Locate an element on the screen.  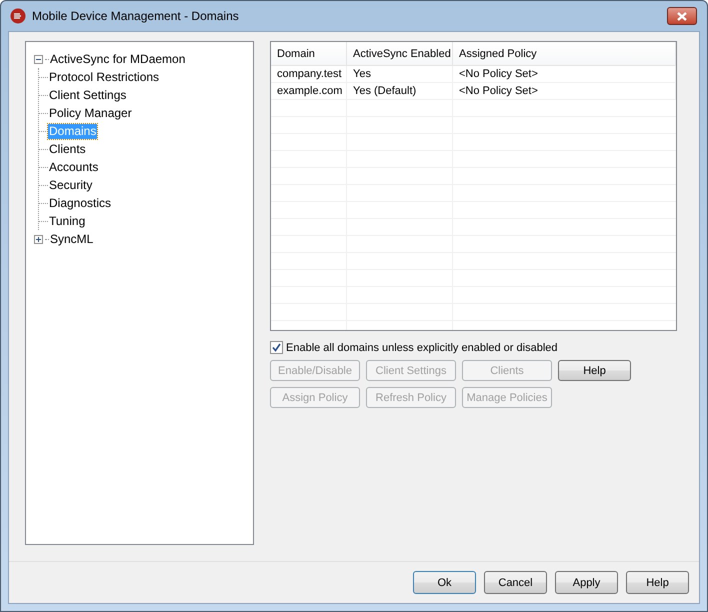
tree-item: SyncML is located at coordinates (71, 239).